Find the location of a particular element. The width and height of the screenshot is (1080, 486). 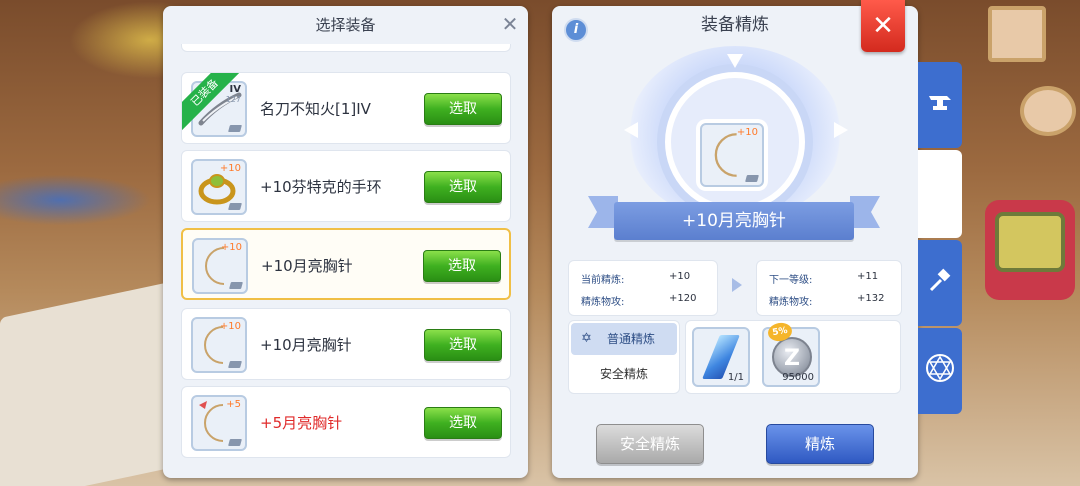

hexagram-icon is located at coordinates (940, 371).